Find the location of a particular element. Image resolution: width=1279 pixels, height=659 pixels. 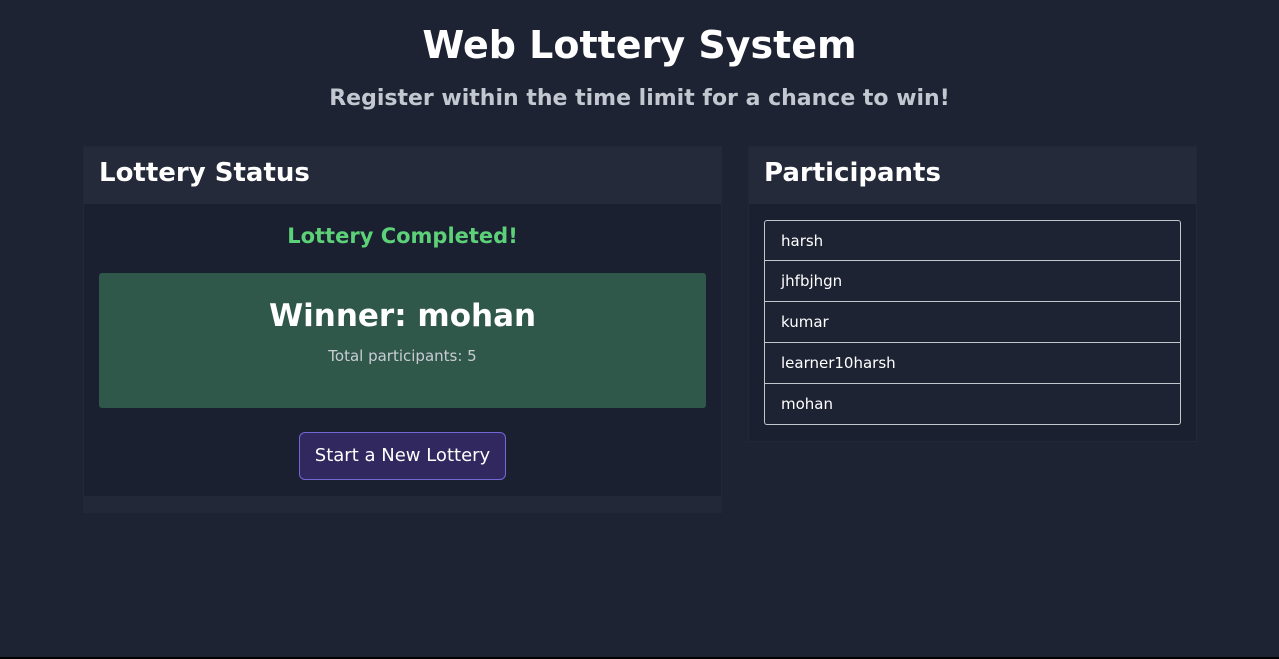

lottery-status-card-footer is located at coordinates (402, 504).